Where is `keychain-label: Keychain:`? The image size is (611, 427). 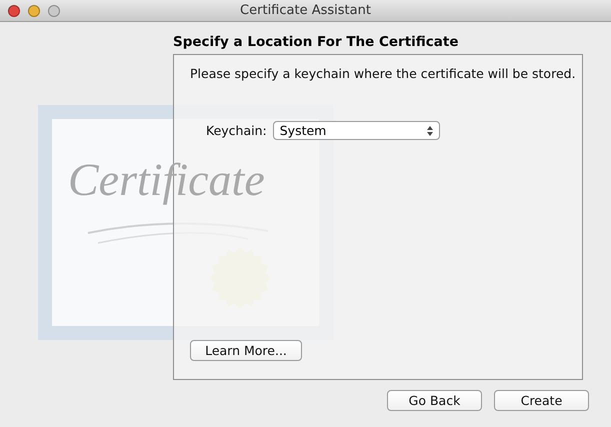
keychain-label: Keychain: is located at coordinates (236, 130).